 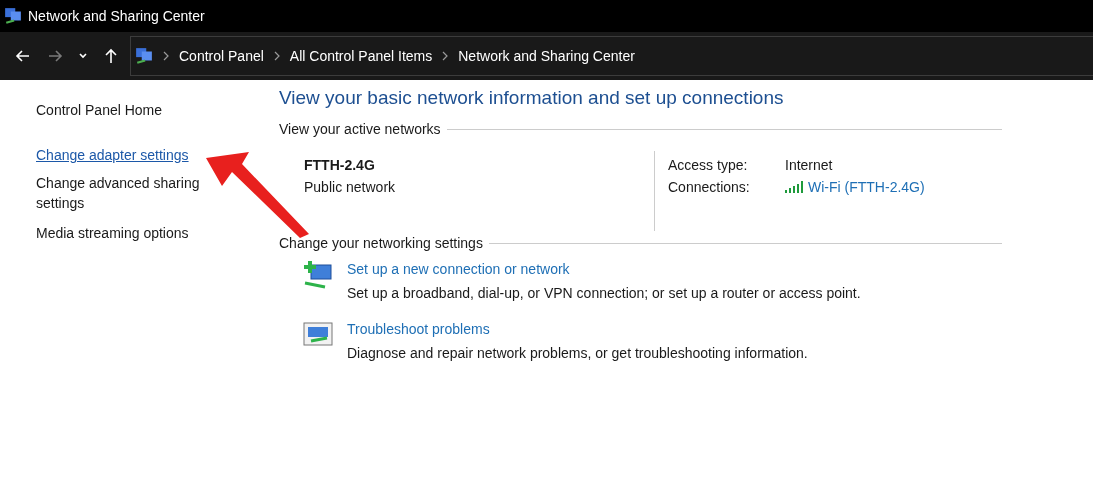 I want to click on task-description: Diagnose and repair network problems, or get troubleshooting information., so click(x=577, y=353).